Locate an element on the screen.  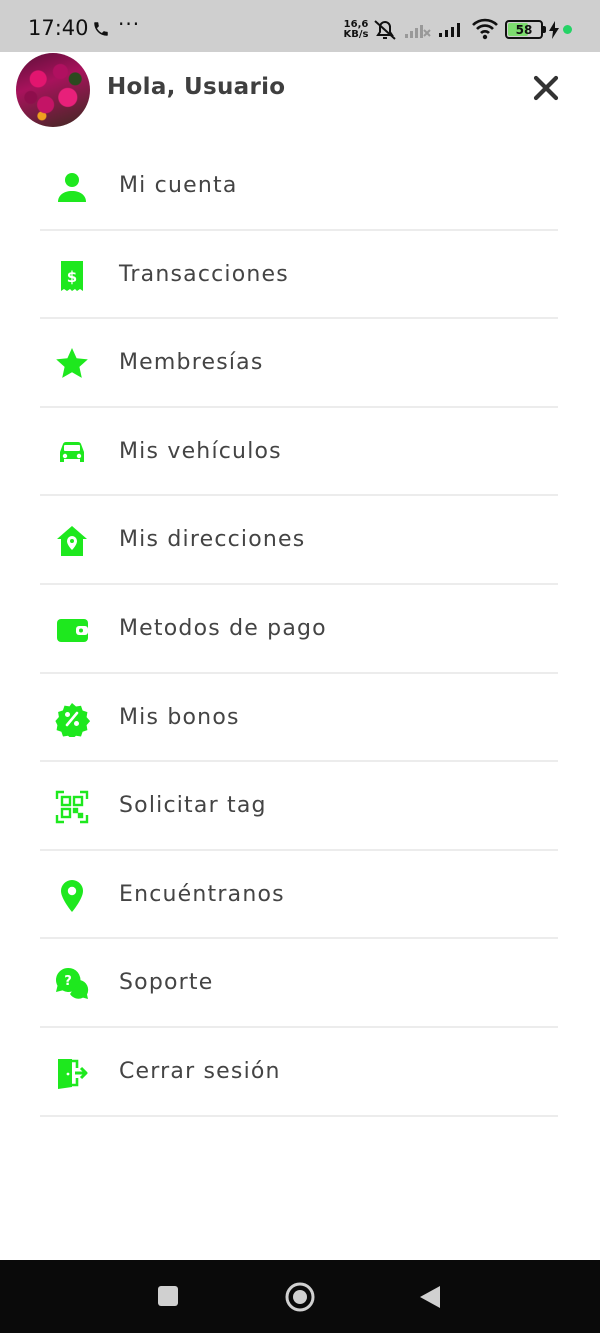
menu-item-label: Cerrar sesión is located at coordinates (200, 1071).